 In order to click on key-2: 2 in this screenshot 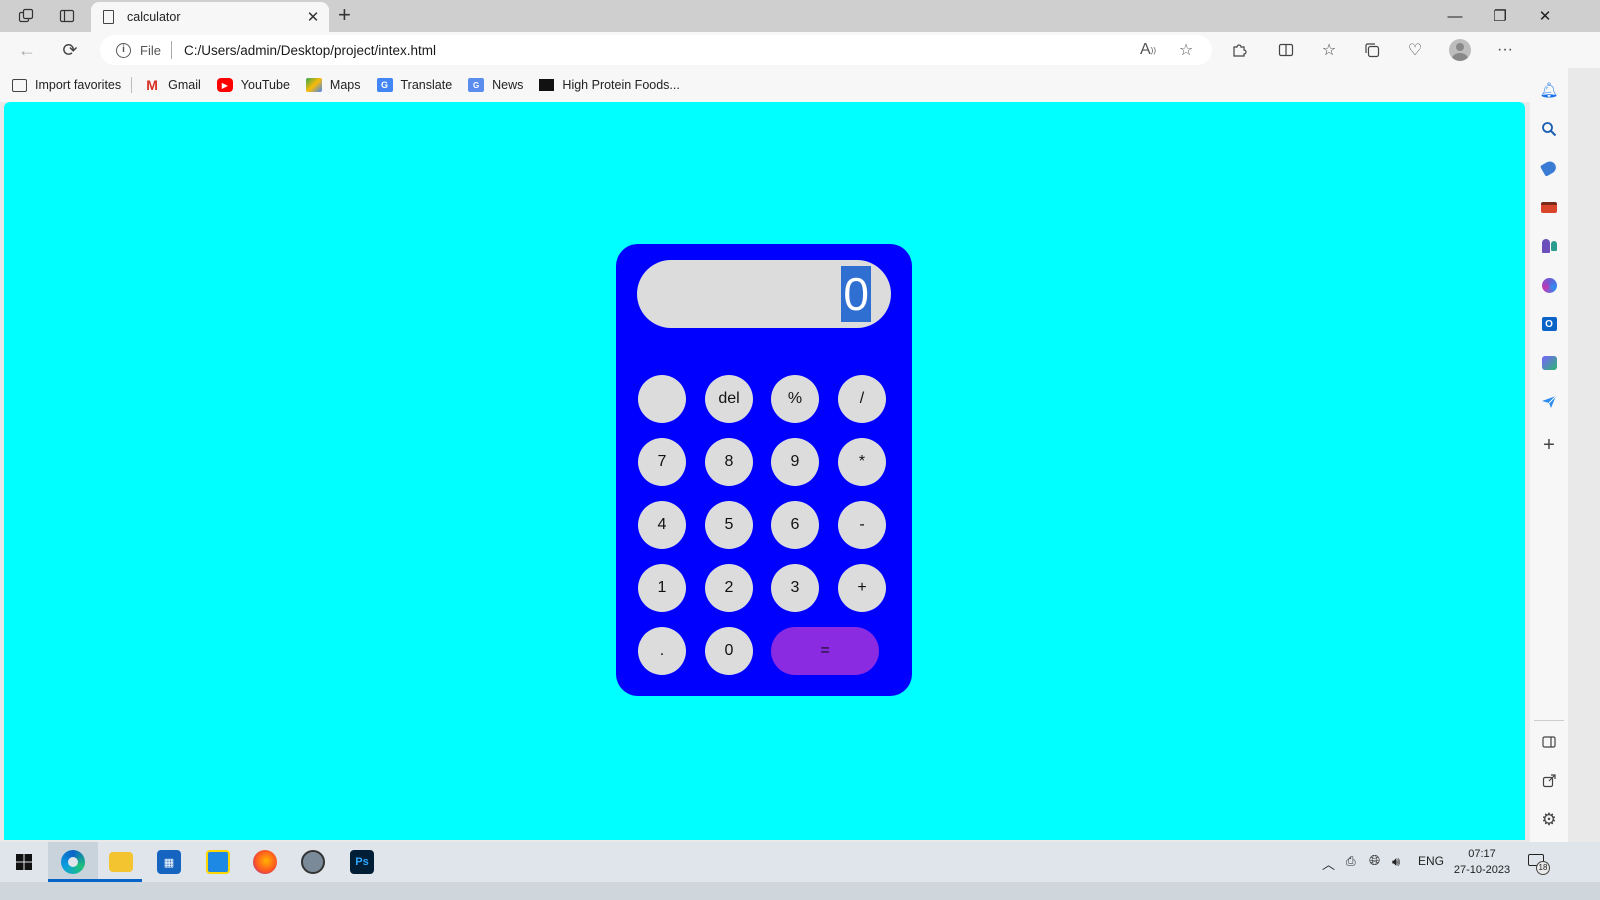, I will do `click(729, 588)`.